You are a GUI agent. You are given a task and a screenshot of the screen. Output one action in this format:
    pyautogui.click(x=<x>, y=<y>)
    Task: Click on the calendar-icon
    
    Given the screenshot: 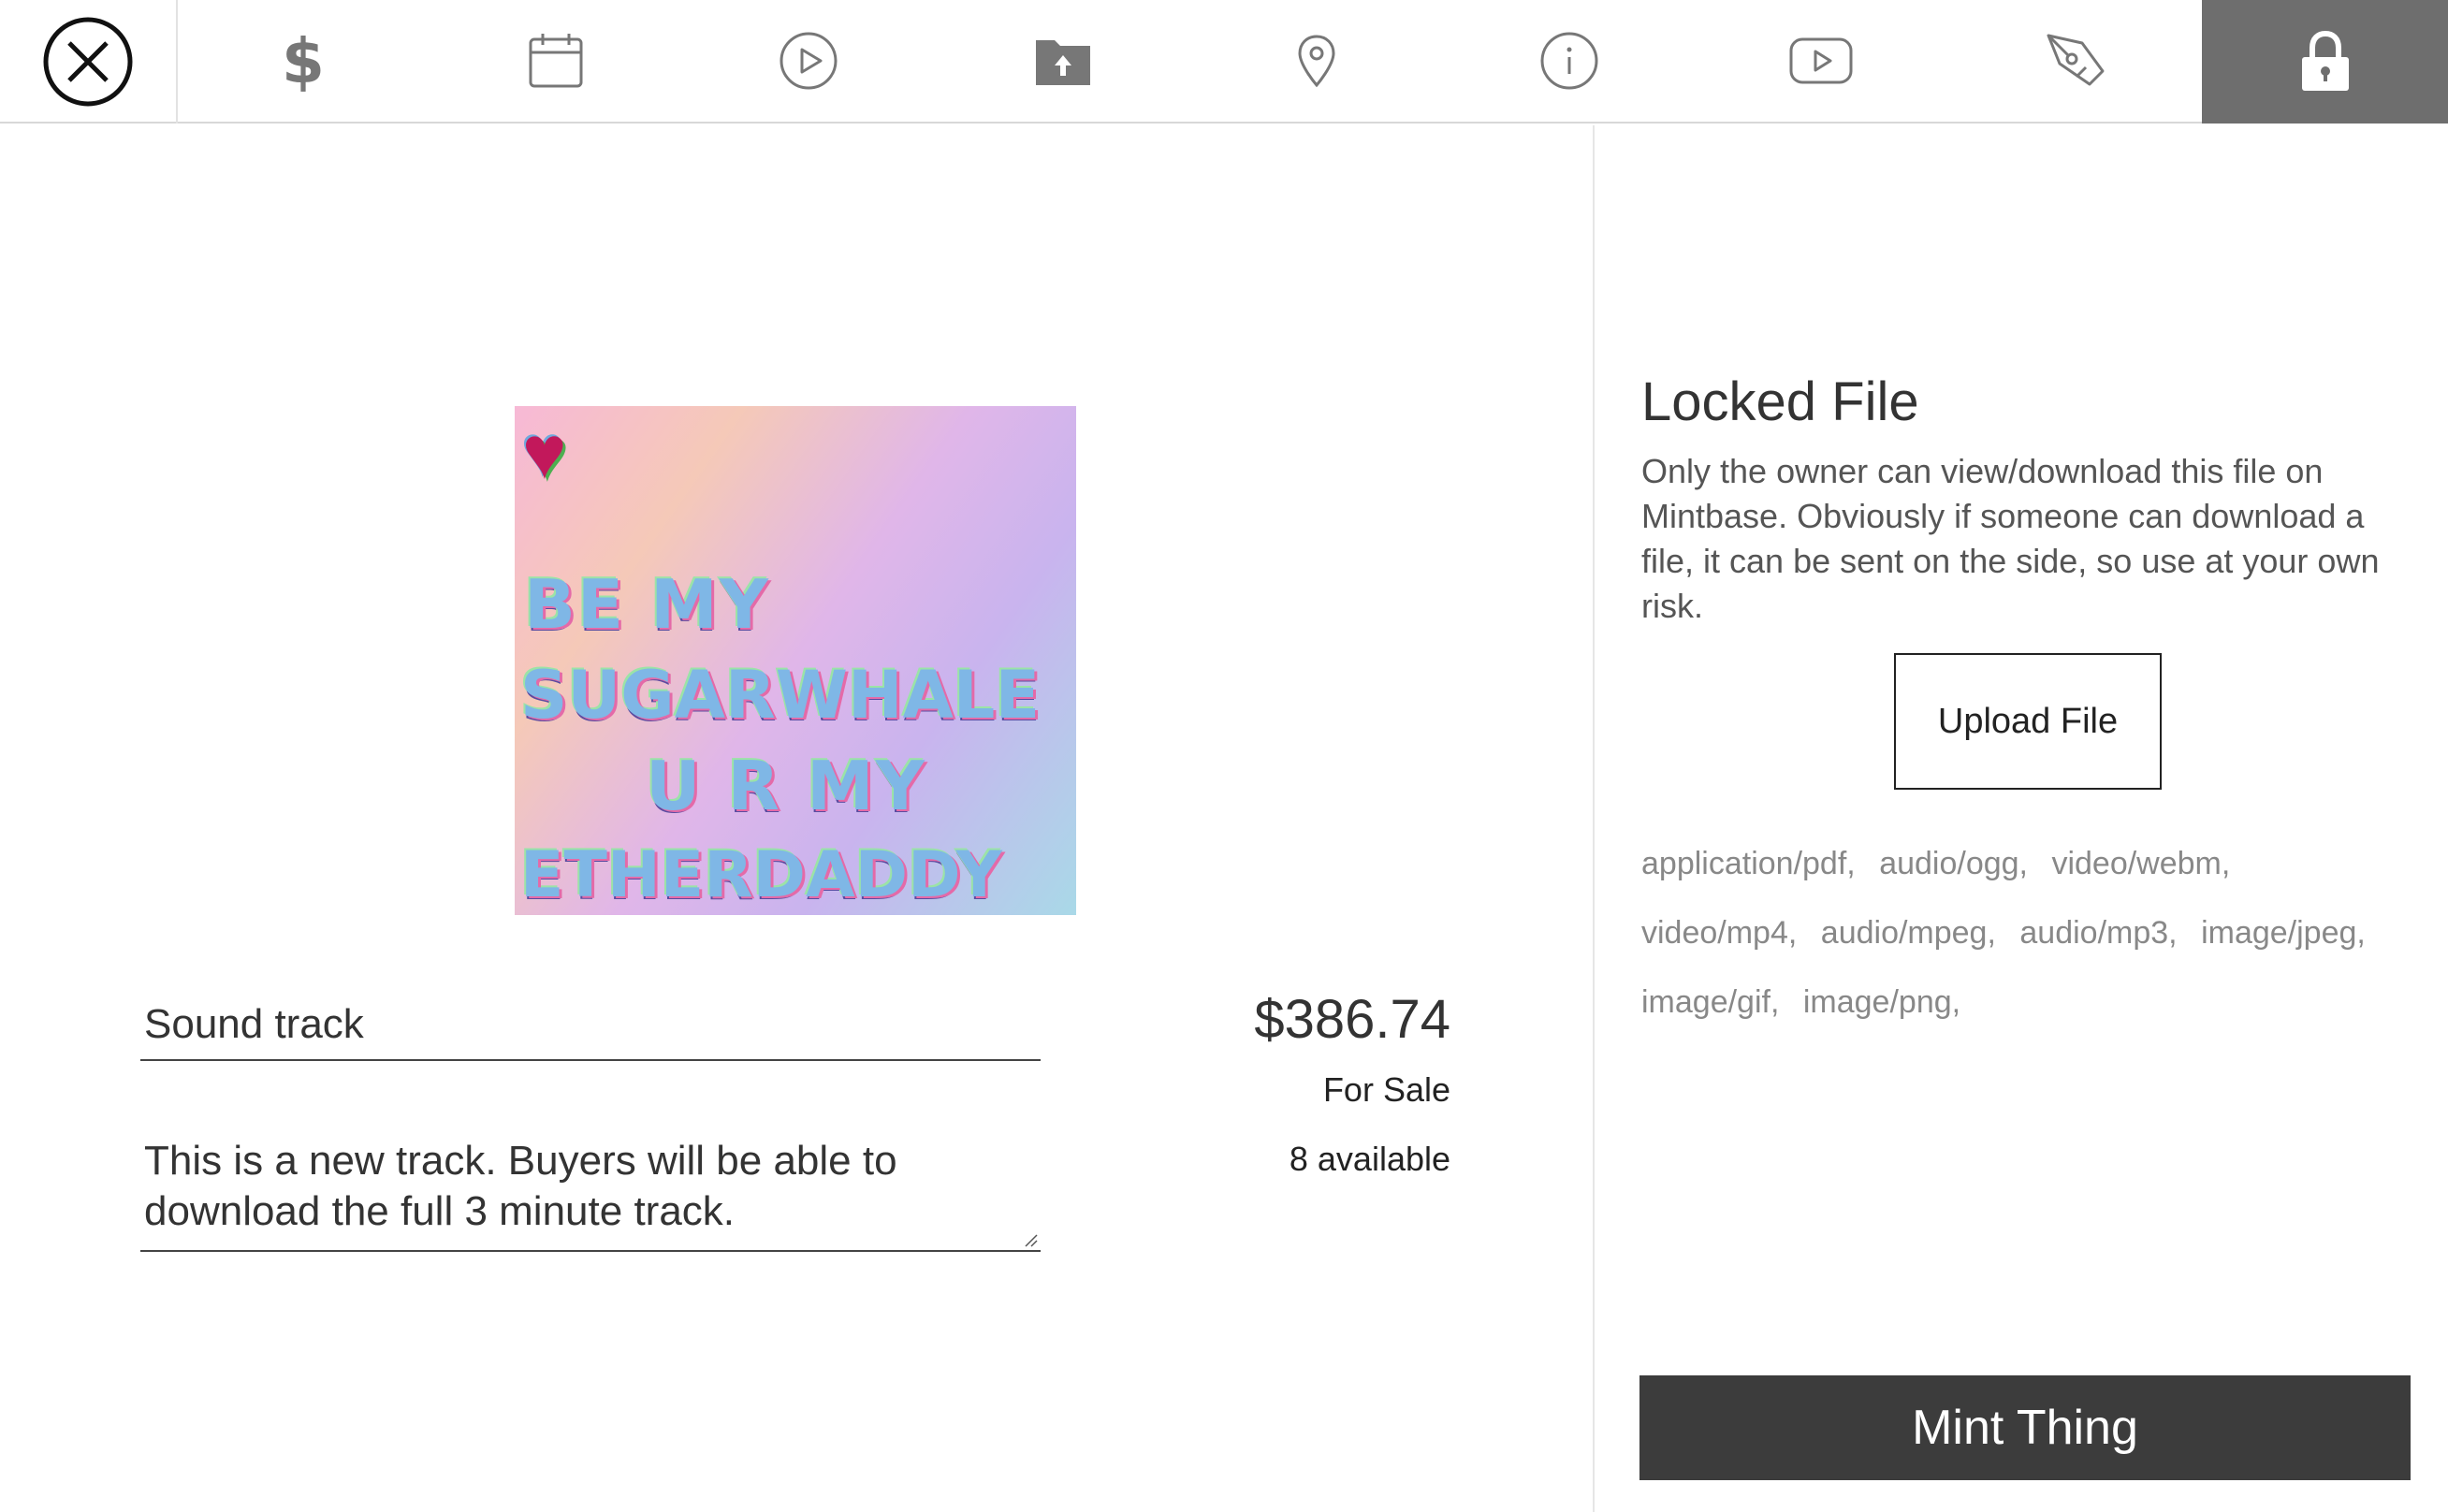 What is the action you would take?
    pyautogui.click(x=556, y=61)
    